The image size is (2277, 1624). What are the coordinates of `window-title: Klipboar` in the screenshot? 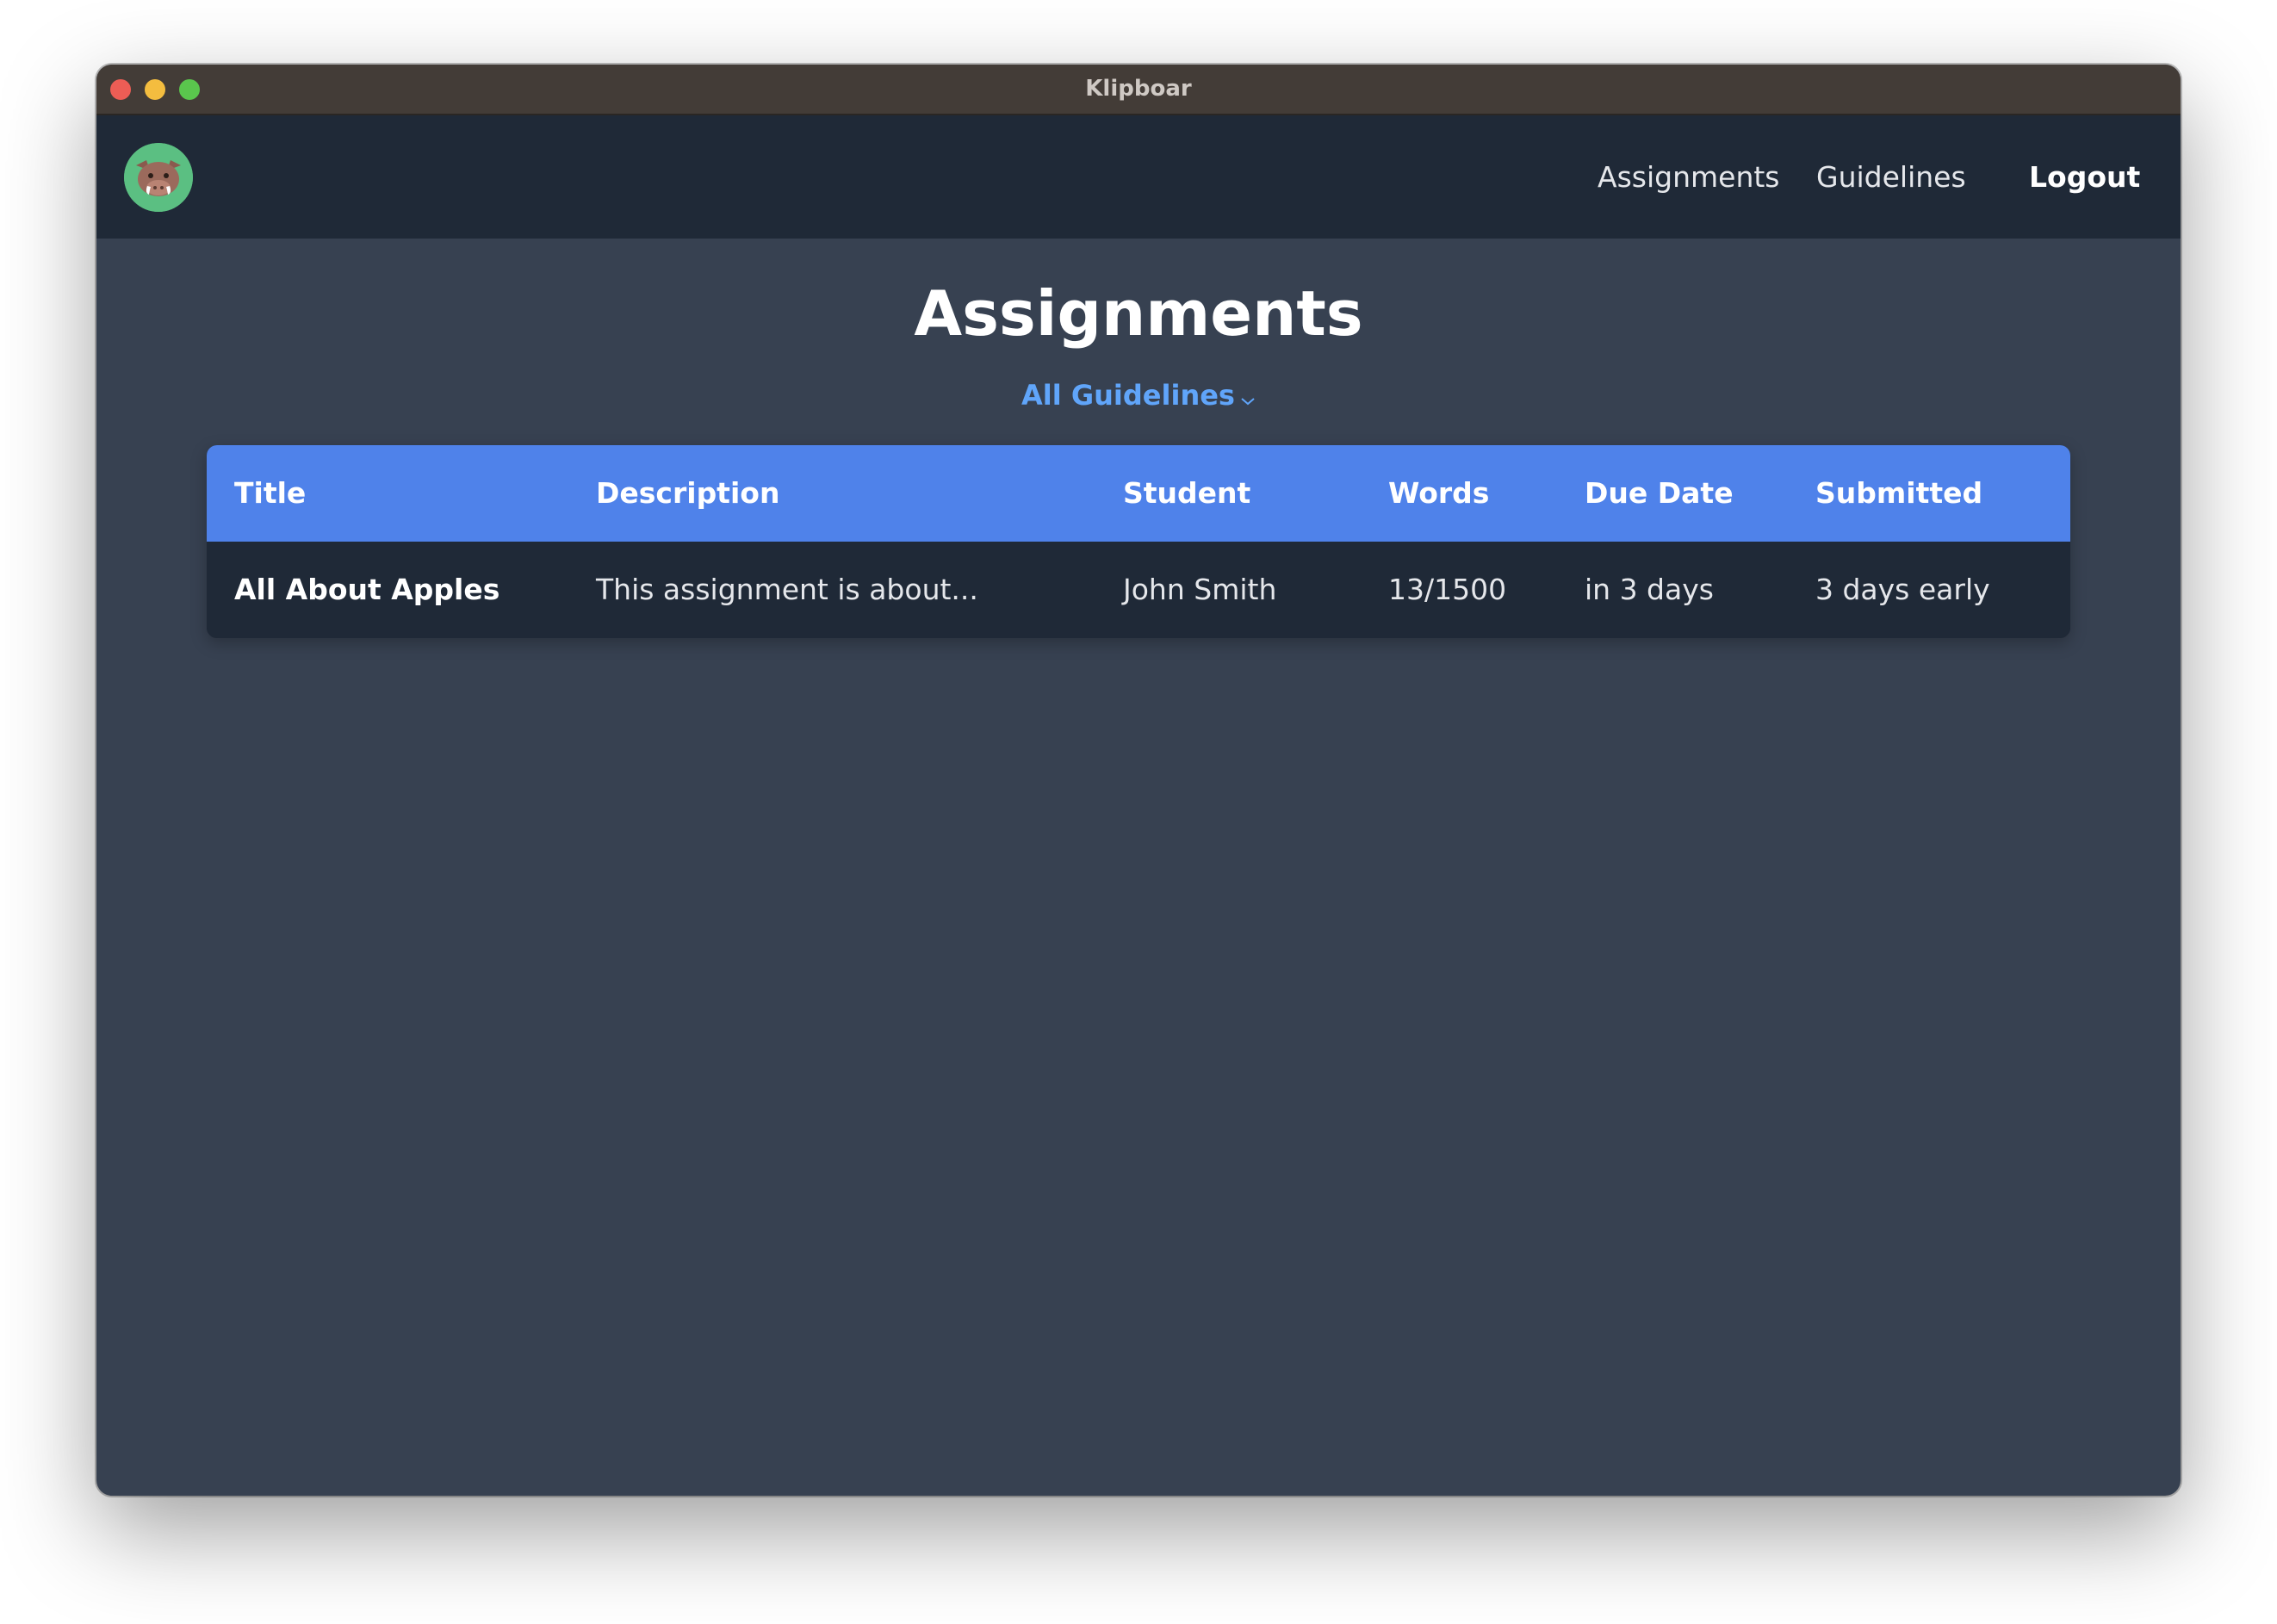 It's located at (1138, 89).